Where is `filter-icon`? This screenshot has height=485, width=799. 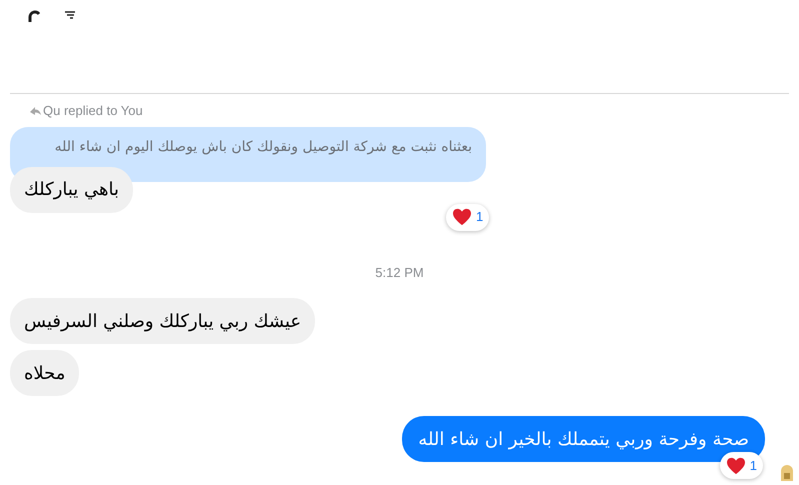
filter-icon is located at coordinates (70, 16).